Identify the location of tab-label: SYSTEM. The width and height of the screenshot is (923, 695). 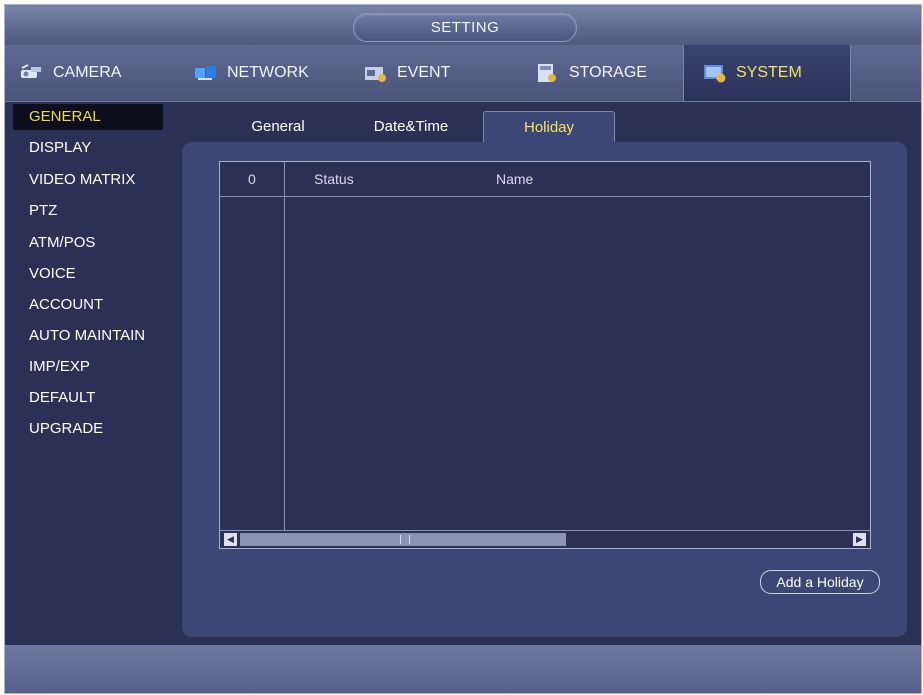
(769, 72).